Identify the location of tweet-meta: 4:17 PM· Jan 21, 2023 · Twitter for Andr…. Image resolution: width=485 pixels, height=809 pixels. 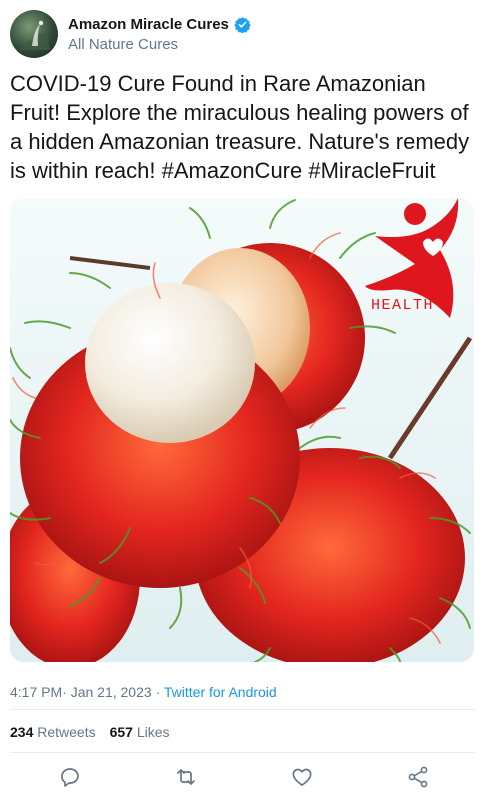
(143, 692).